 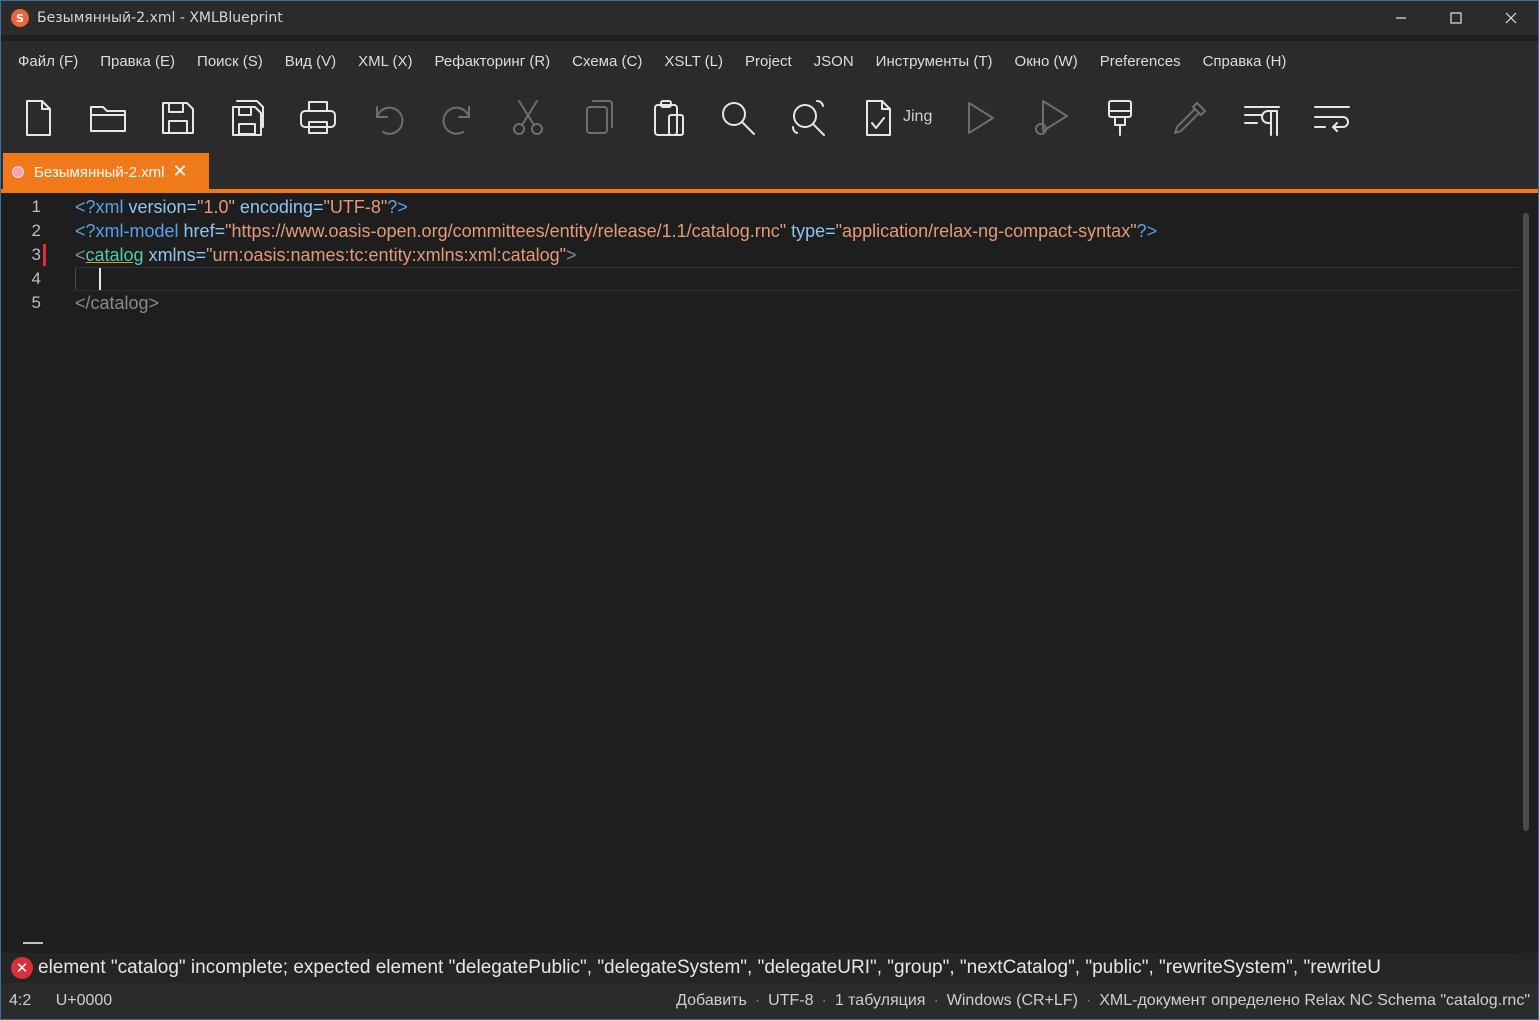 I want to click on cursor-position: 4:2, so click(x=20, y=1000).